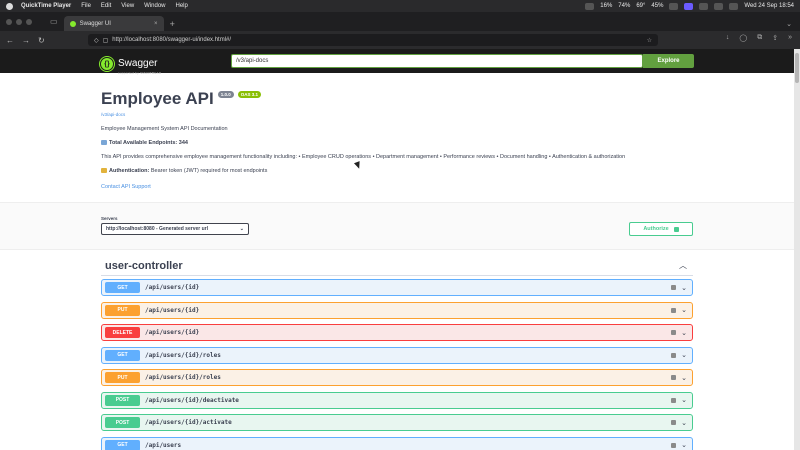 Image resolution: width=800 pixels, height=450 pixels. What do you see at coordinates (127, 6) in the screenshot?
I see `menu-view: View` at bounding box center [127, 6].